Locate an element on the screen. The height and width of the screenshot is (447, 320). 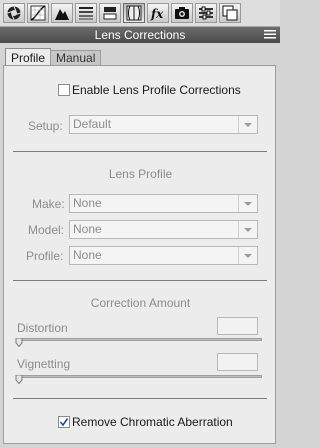
check-icon is located at coordinates (64, 422).